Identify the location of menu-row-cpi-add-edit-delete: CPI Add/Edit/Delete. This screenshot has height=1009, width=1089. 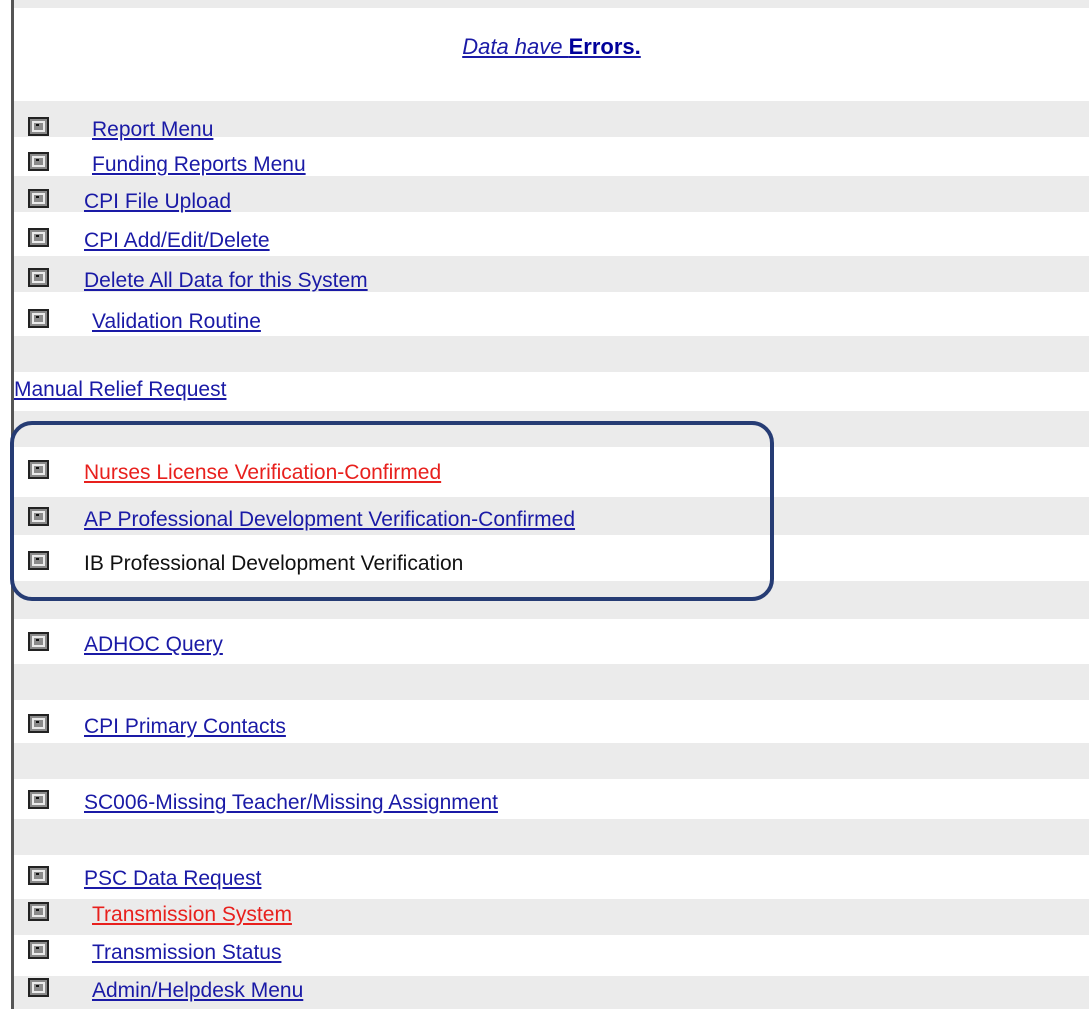
(149, 241).